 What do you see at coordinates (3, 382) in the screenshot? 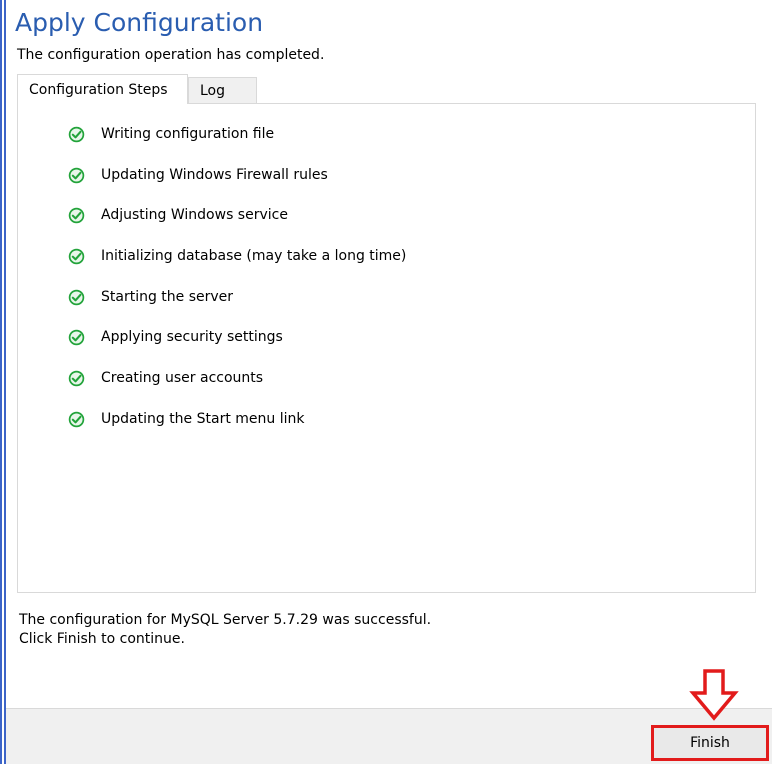
I see `window-left-border` at bounding box center [3, 382].